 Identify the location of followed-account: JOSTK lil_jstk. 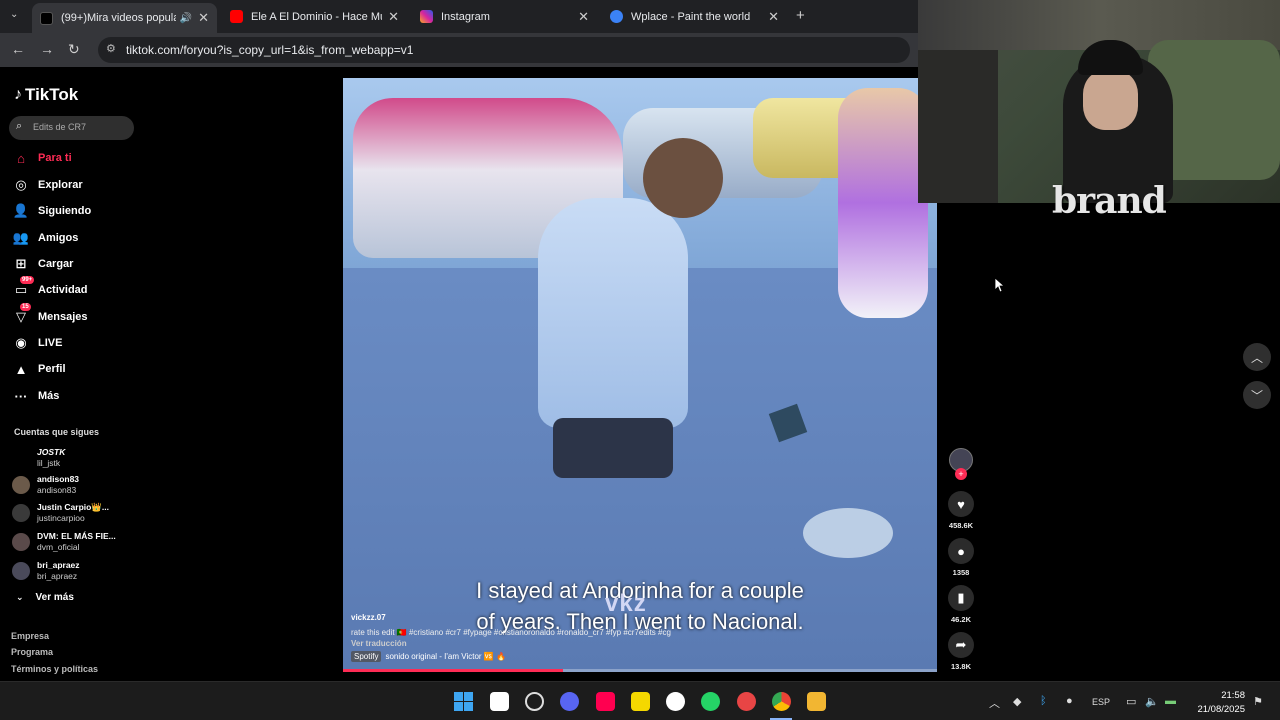
(38, 458).